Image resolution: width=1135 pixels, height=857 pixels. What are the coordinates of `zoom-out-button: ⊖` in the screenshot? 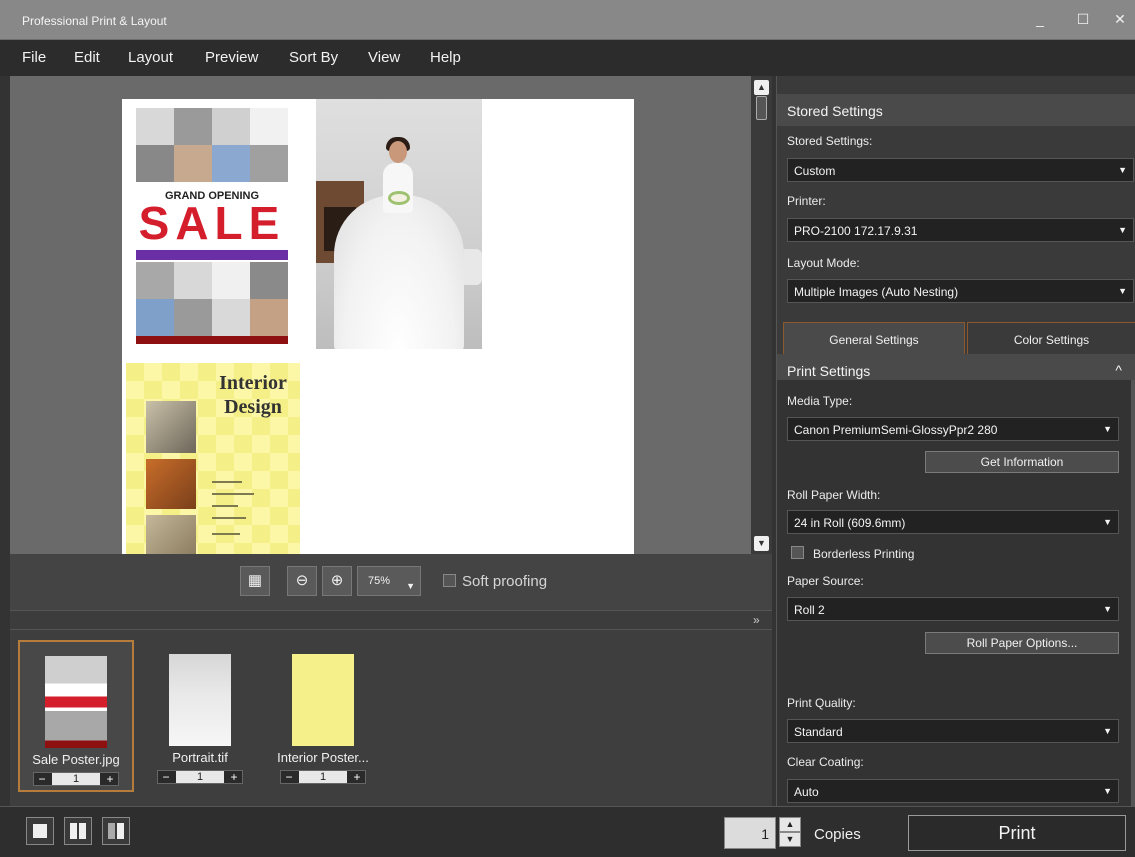 It's located at (302, 581).